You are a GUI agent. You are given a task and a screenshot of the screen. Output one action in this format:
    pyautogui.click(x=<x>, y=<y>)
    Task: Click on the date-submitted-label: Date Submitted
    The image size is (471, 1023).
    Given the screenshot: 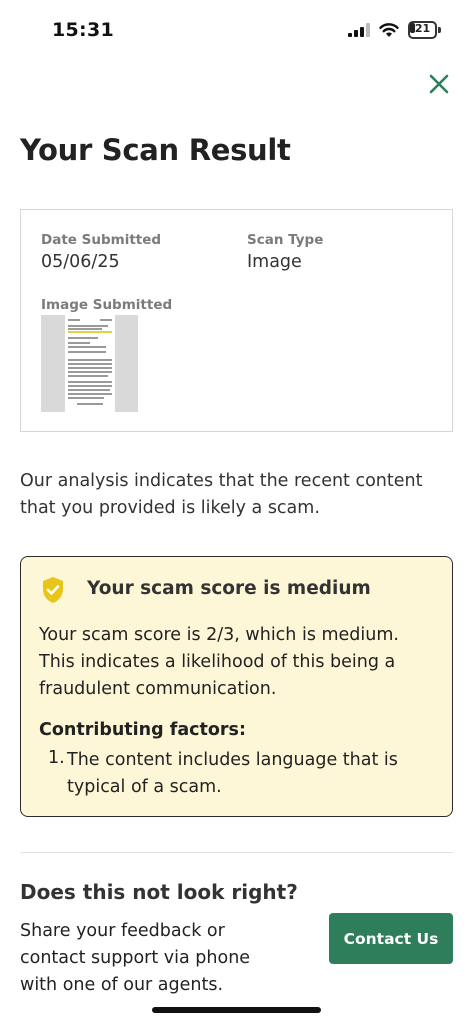 What is the action you would take?
    pyautogui.click(x=101, y=240)
    